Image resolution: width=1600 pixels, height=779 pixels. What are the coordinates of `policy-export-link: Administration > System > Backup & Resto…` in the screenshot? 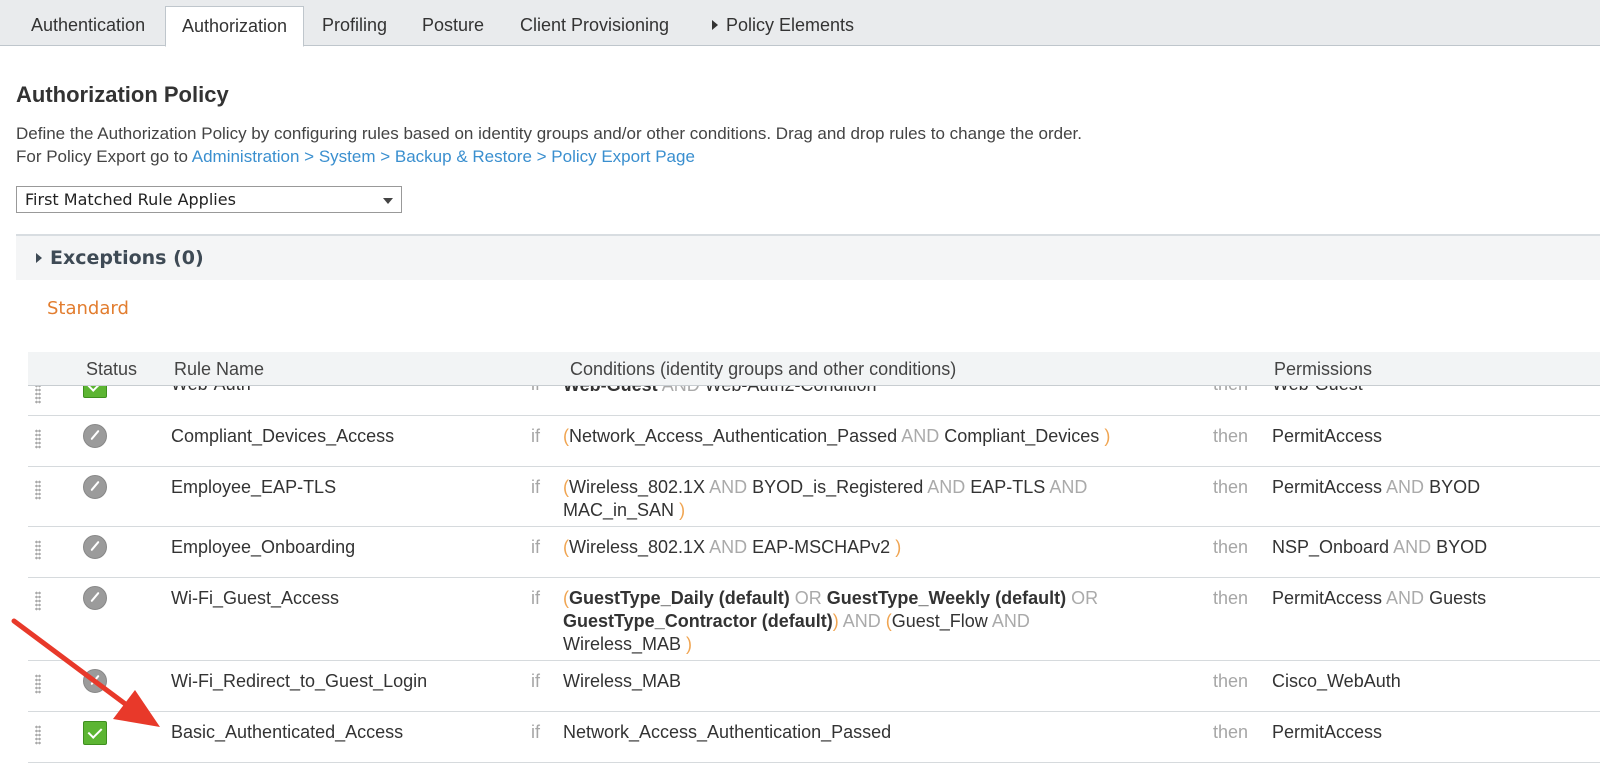 It's located at (443, 156).